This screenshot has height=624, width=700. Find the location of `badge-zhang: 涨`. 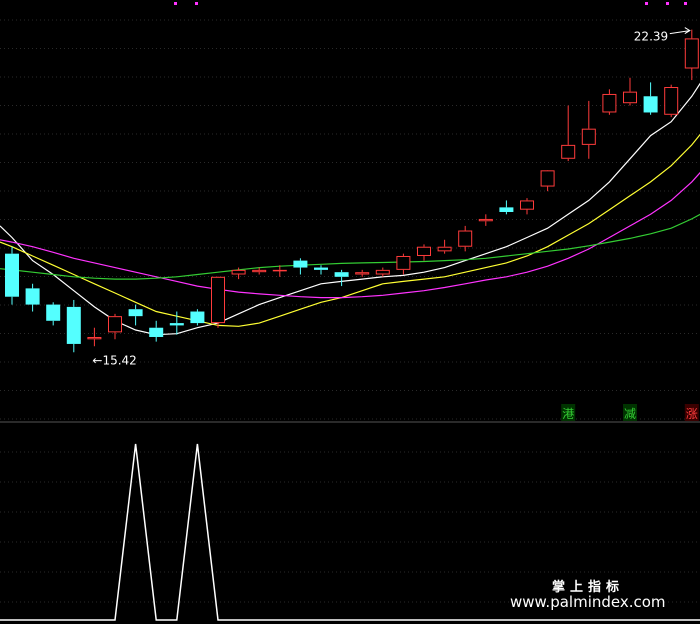

badge-zhang: 涨 is located at coordinates (692, 413).